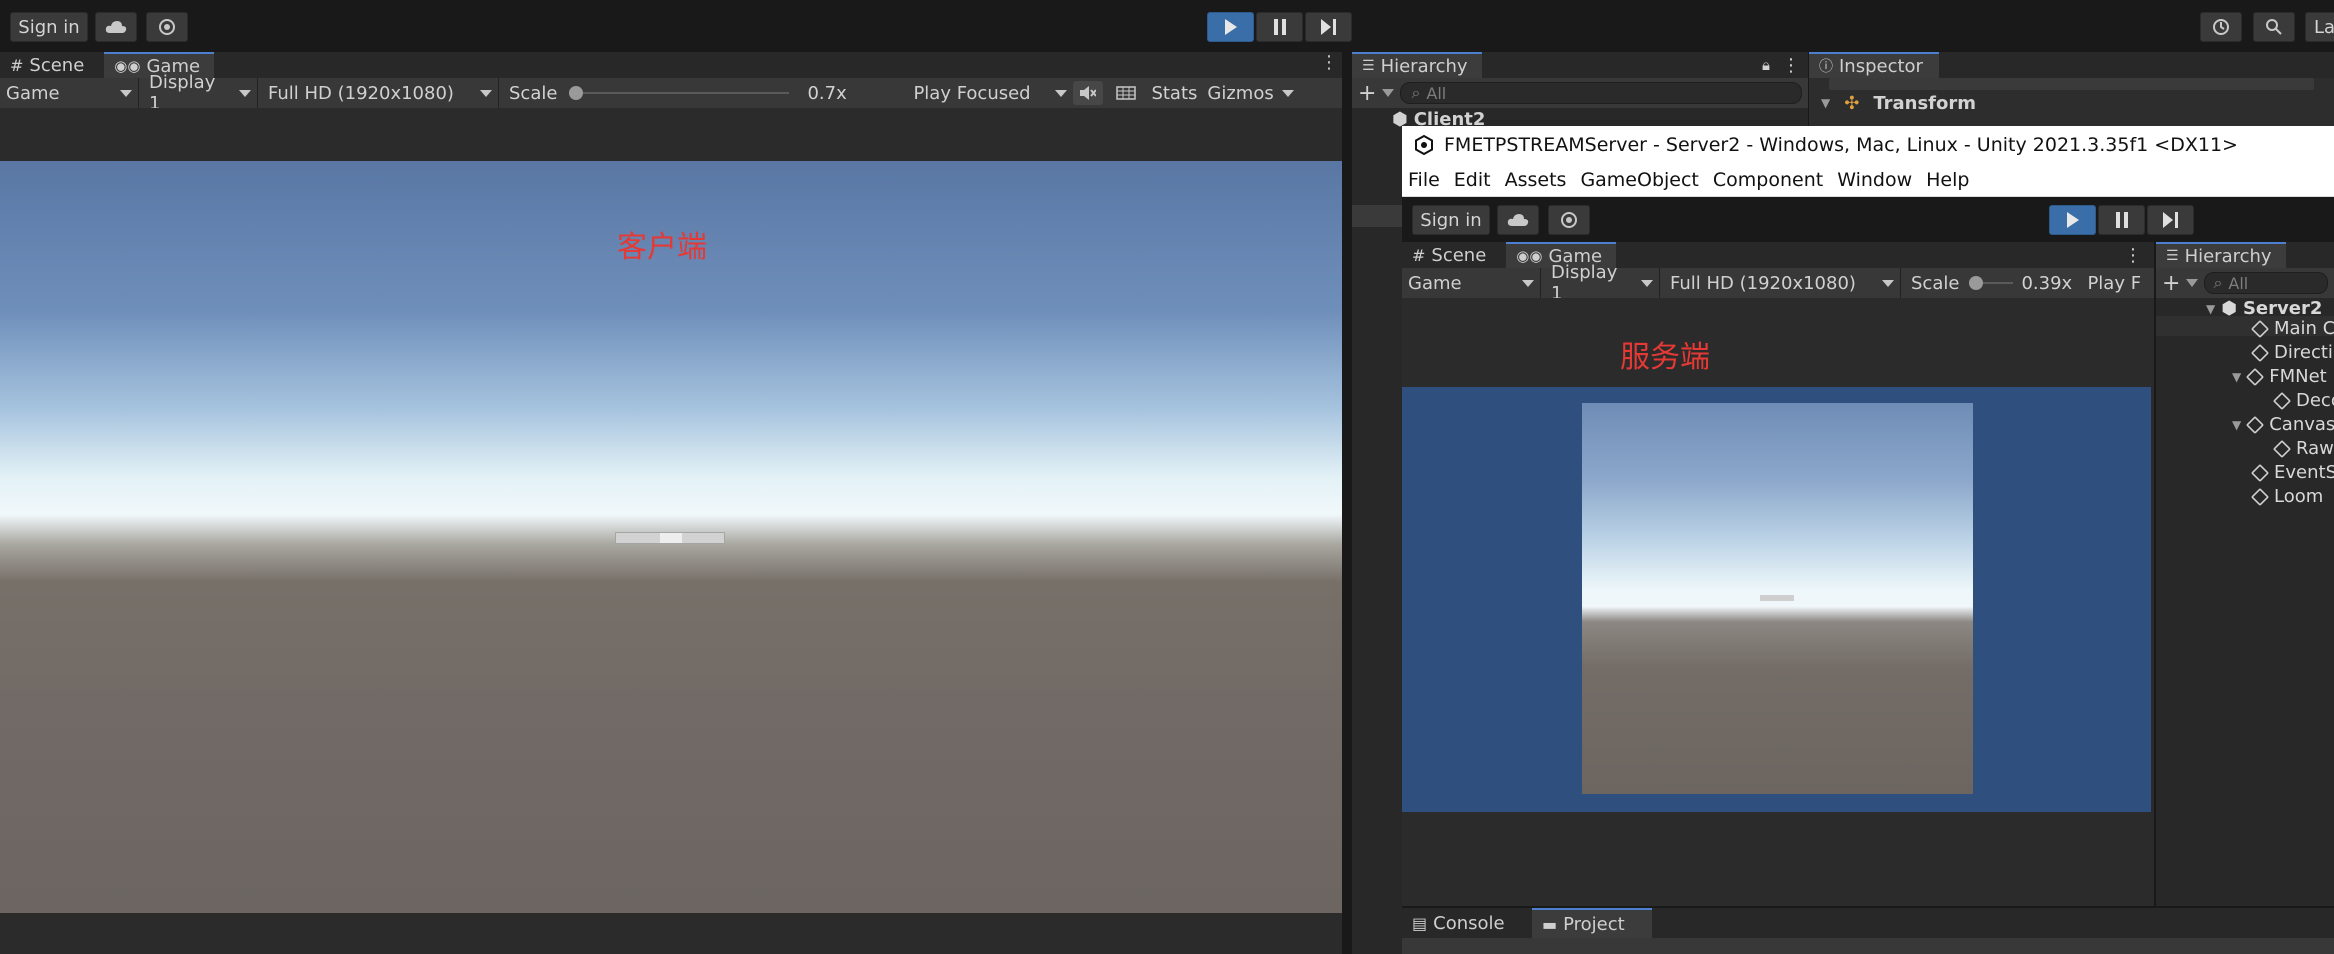 Image resolution: width=2334 pixels, height=954 pixels. Describe the element at coordinates (1230, 27) in the screenshot. I see `play-button` at that location.